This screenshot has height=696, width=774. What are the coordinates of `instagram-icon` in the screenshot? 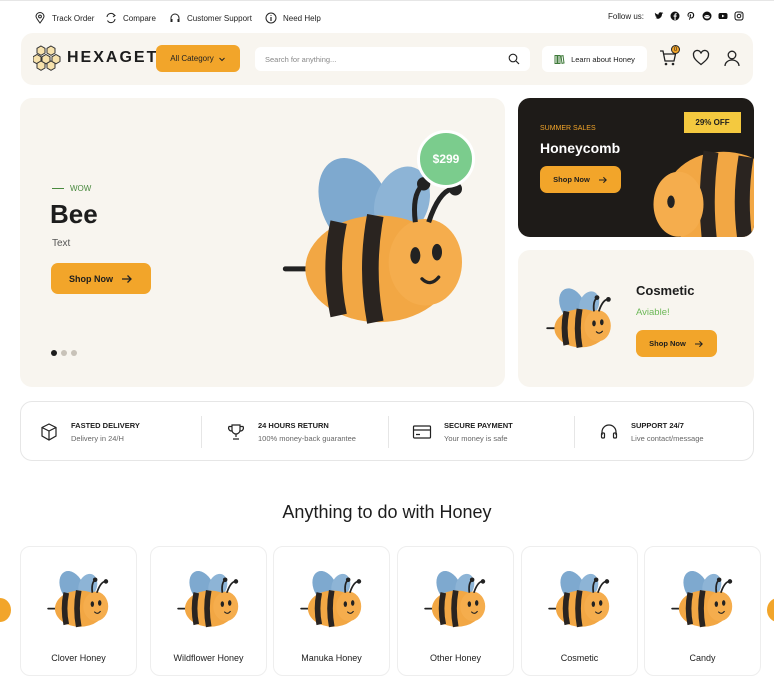 It's located at (739, 16).